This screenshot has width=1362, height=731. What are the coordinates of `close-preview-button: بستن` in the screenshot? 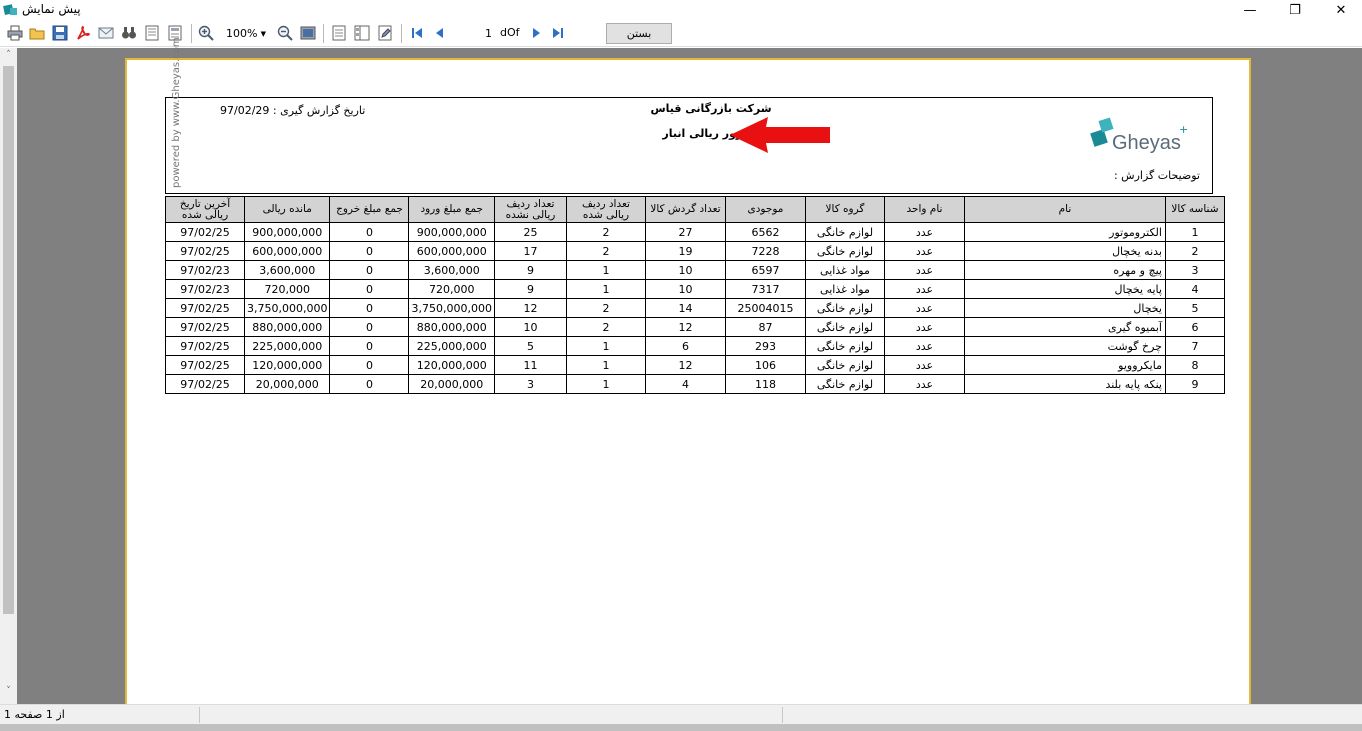 It's located at (639, 33).